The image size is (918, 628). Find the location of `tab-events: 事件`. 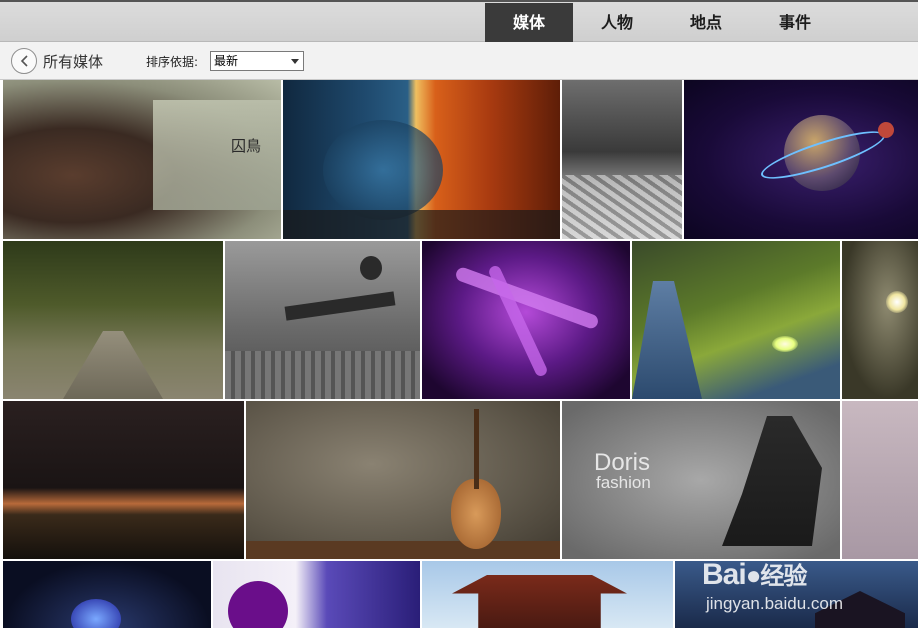

tab-events: 事件 is located at coordinates (795, 22).